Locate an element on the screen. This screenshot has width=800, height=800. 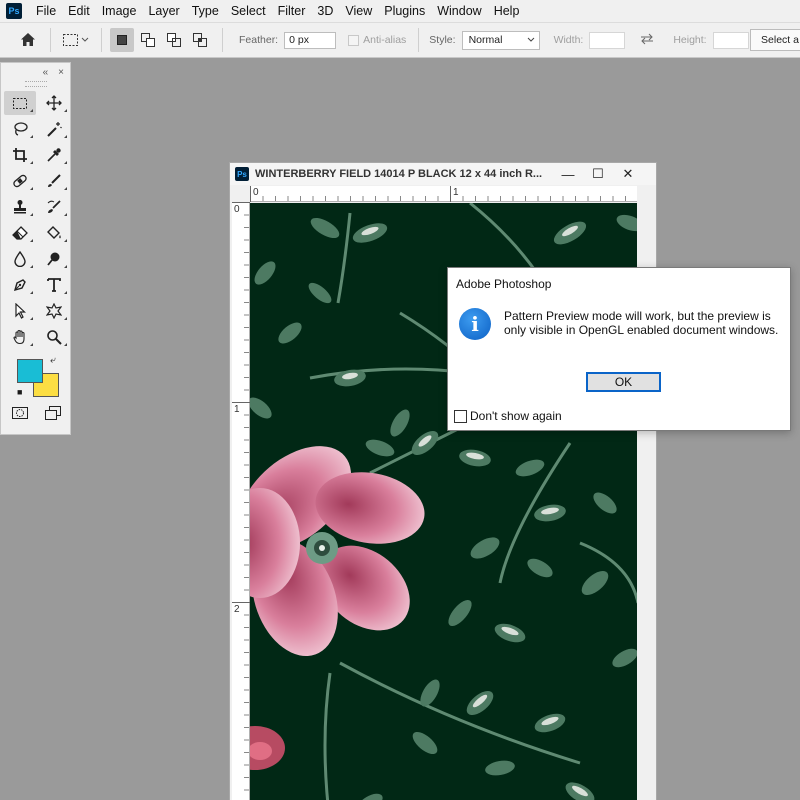
menu-filter: Filter is located at coordinates (292, 11).